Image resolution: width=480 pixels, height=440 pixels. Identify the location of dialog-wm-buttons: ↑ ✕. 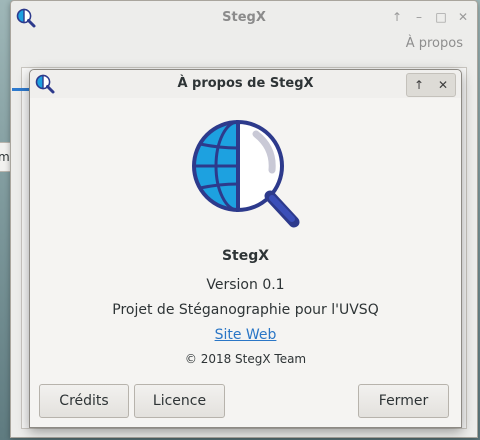
(431, 85).